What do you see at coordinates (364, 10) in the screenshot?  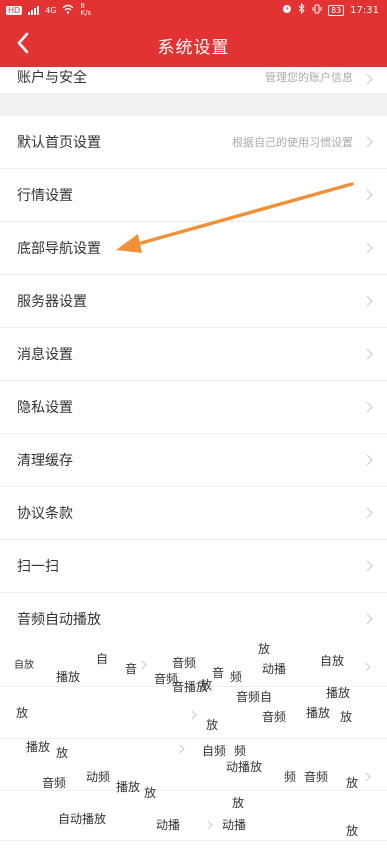 I see `clock-time: 17:31` at bounding box center [364, 10].